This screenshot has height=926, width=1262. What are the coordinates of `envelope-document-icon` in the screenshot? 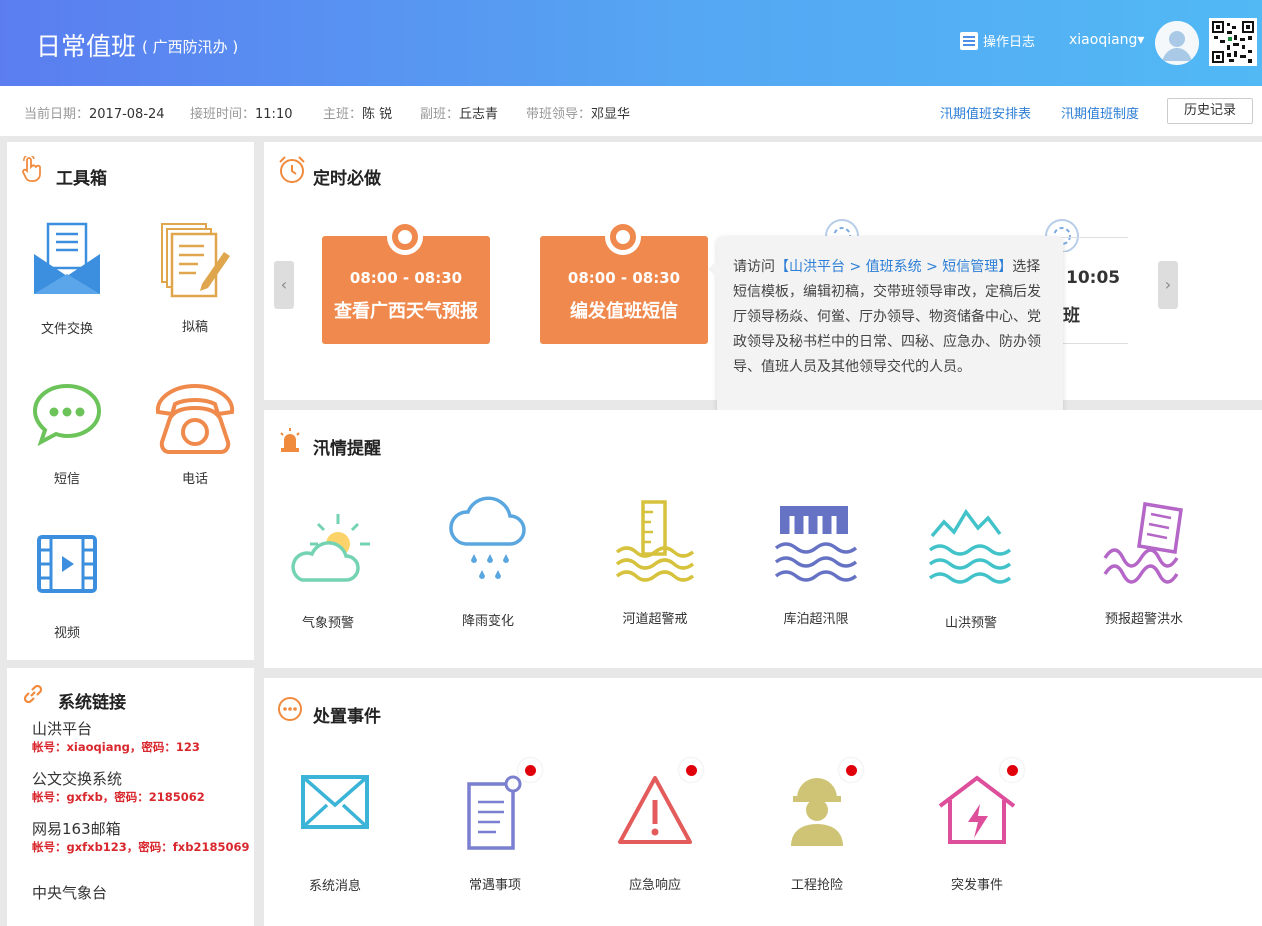 It's located at (67, 258).